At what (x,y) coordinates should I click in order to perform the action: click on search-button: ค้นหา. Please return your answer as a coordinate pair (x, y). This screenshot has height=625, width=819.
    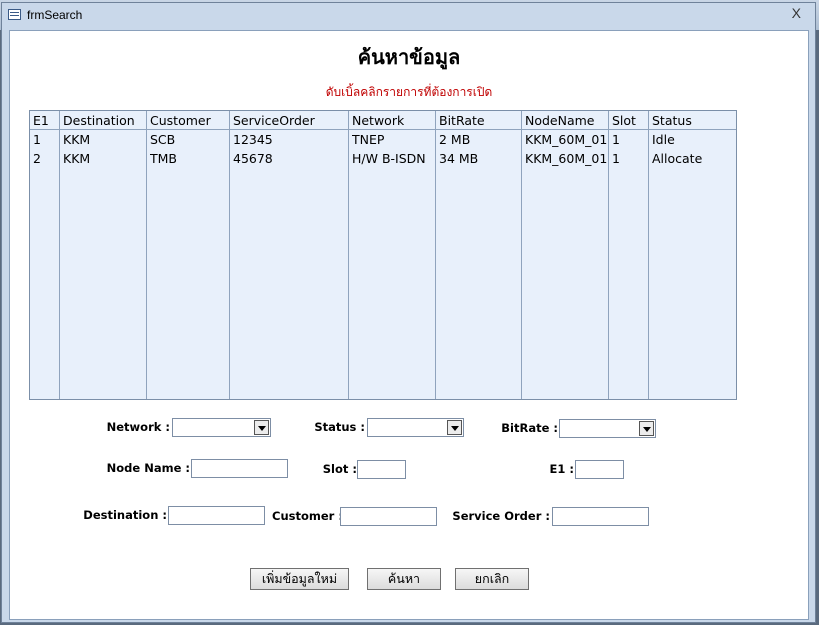
    Looking at the image, I should click on (404, 579).